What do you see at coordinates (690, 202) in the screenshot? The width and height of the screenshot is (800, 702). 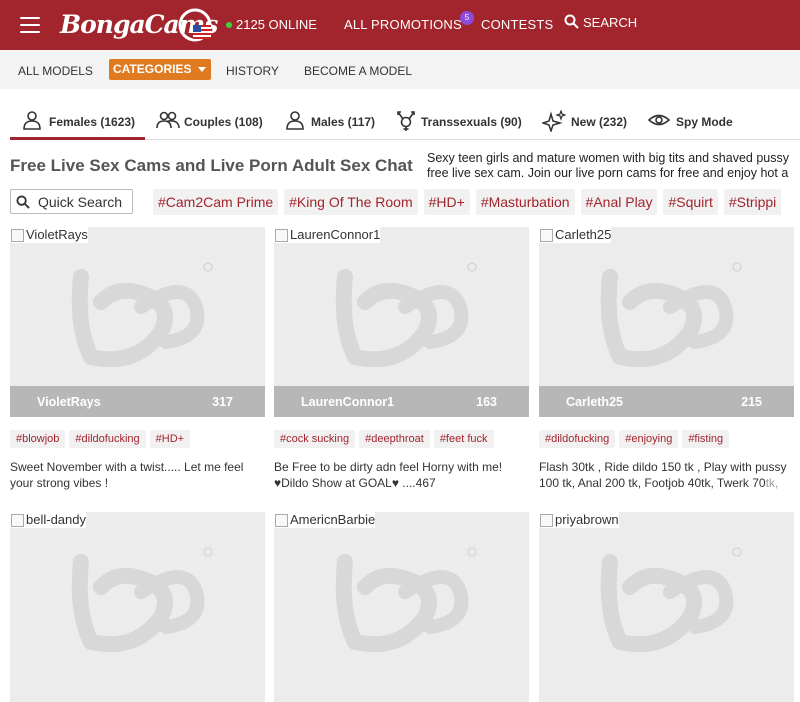 I see `tag-squirt: #Squirt` at bounding box center [690, 202].